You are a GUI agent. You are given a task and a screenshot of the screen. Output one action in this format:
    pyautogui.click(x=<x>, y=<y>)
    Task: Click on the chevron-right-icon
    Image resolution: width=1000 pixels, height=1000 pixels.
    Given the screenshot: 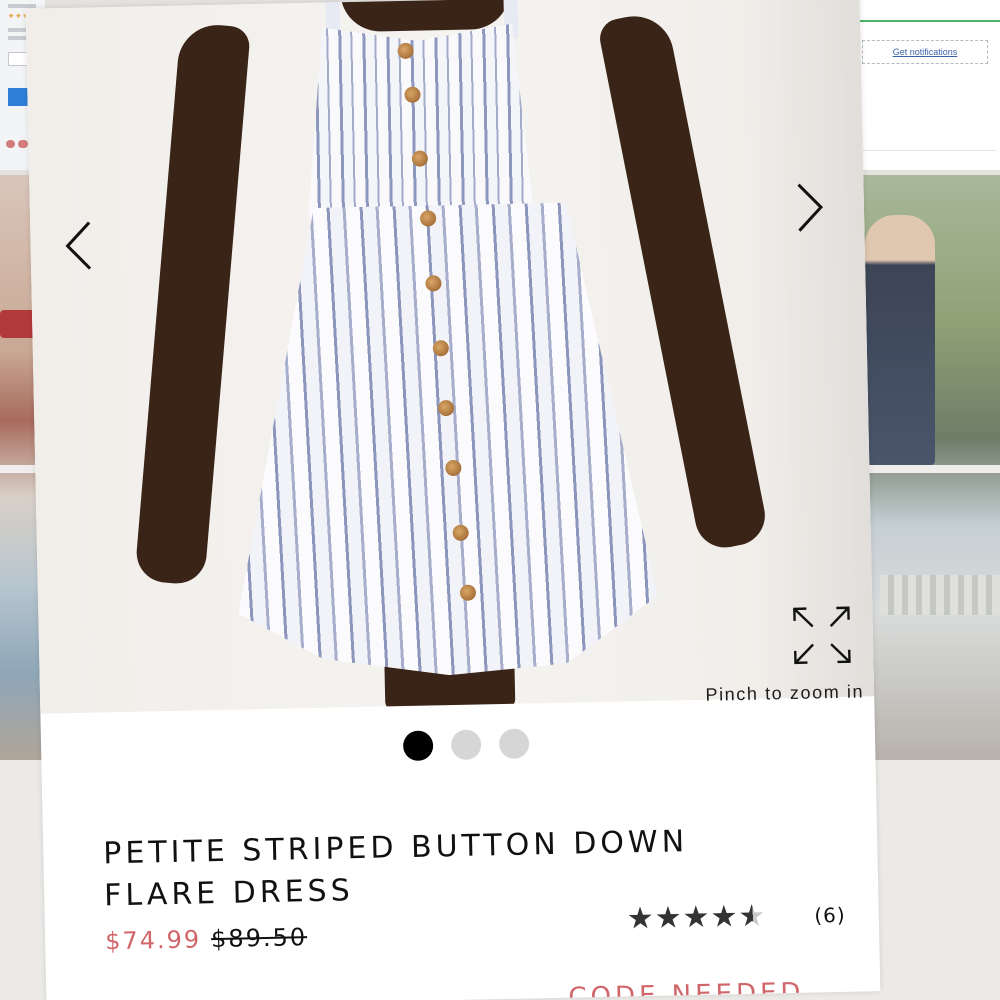 What is the action you would take?
    pyautogui.click(x=810, y=207)
    